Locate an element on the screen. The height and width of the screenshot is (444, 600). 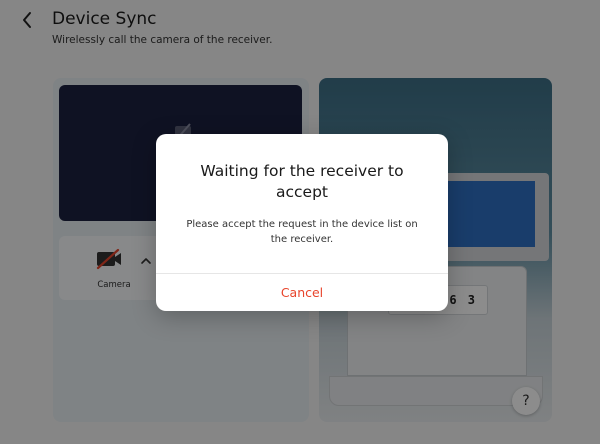
dialog-title: Waiting for the receiver to accept is located at coordinates (302, 181).